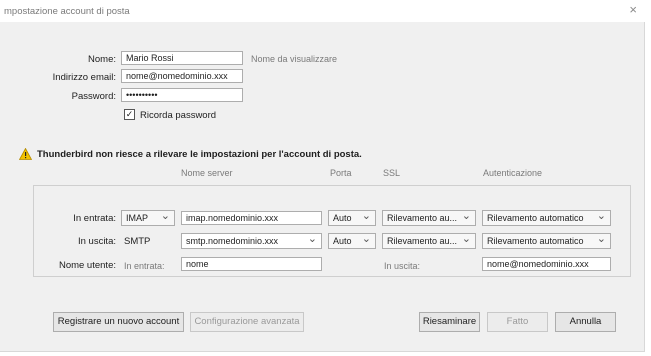 The width and height of the screenshot is (651, 356). Describe the element at coordinates (352, 241) in the screenshot. I see `outgoing-port-select: Auto` at that location.